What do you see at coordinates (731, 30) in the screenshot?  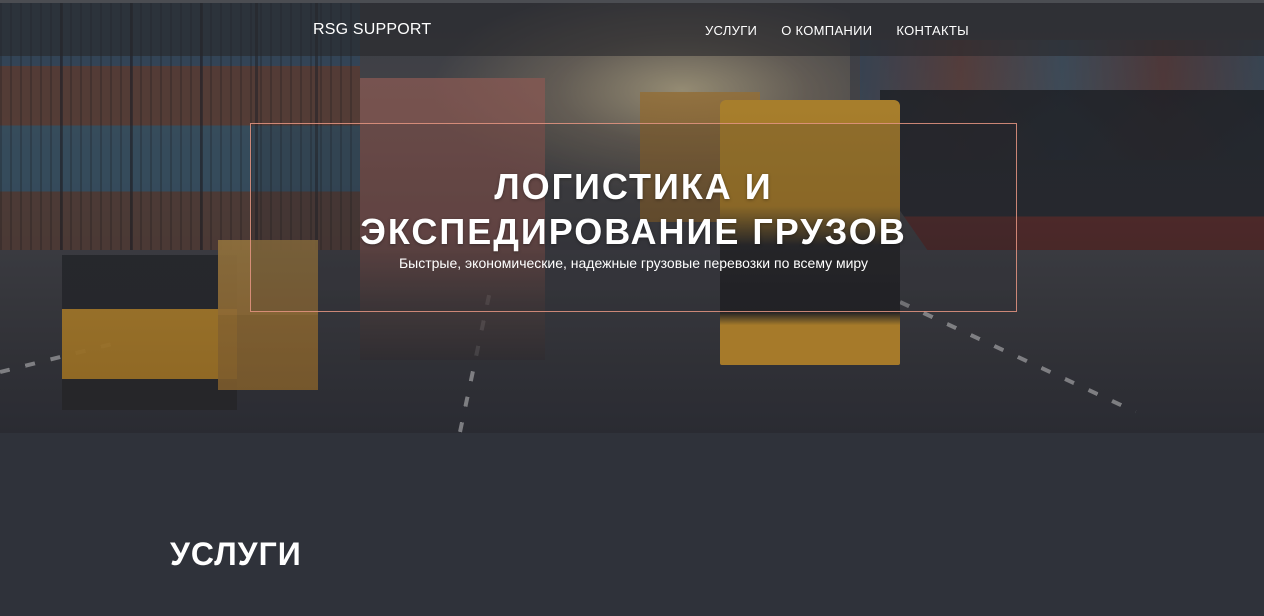 I see `nav-link-services: УСЛУГИ` at bounding box center [731, 30].